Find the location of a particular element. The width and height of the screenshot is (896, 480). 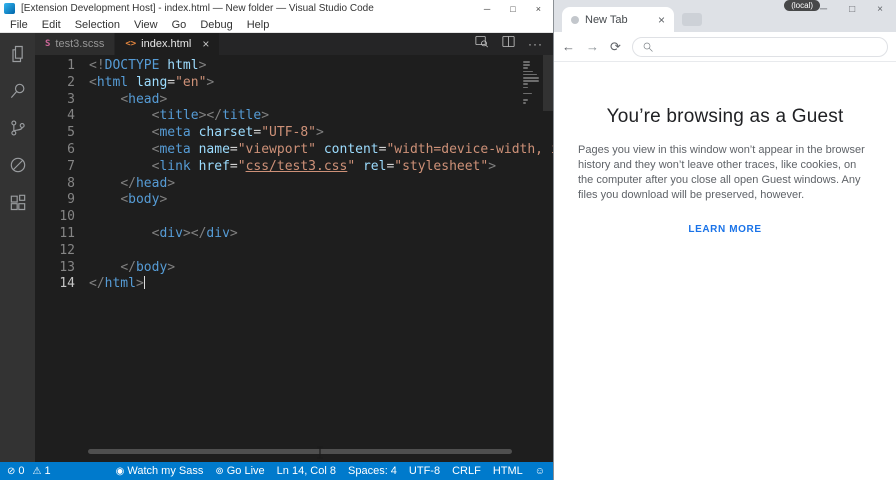

code-line: </head> is located at coordinates (321, 184).